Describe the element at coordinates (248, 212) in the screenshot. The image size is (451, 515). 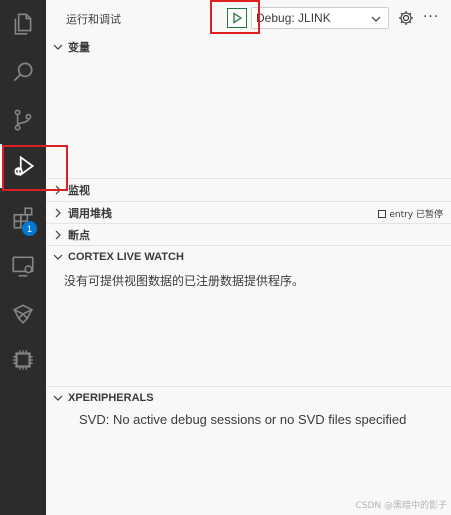
I see `callstack-section-header: 调用堆栈 entry 已暂停` at that location.